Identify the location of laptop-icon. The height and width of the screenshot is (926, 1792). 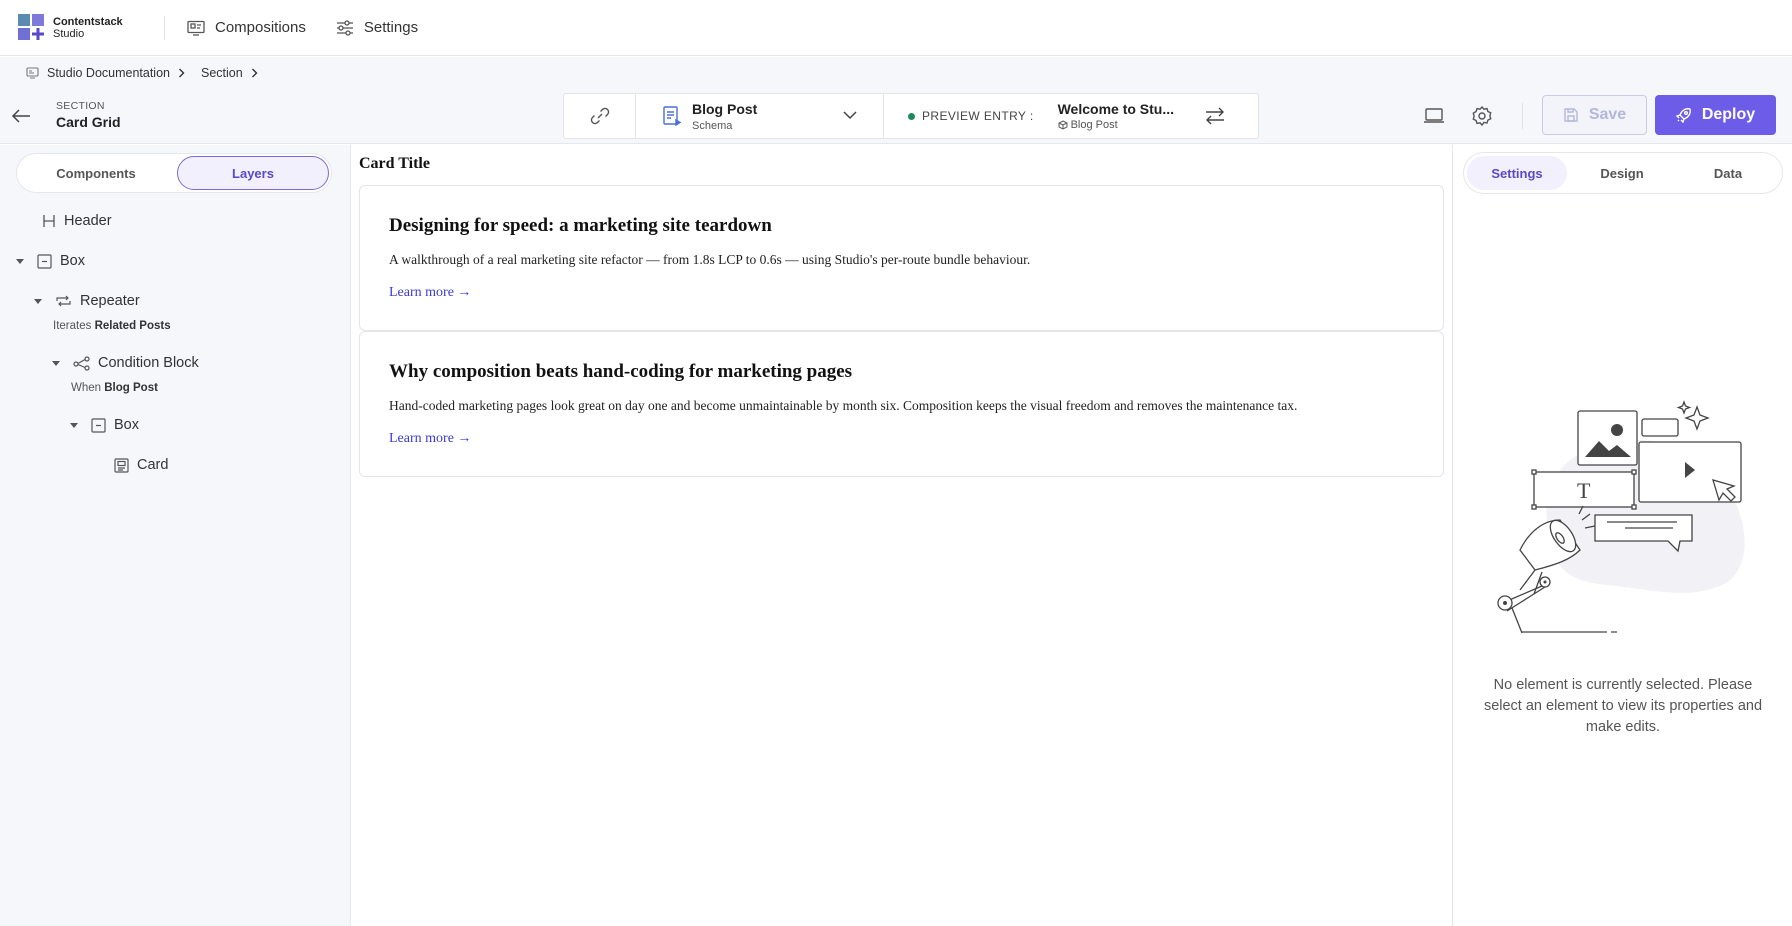
(1434, 115).